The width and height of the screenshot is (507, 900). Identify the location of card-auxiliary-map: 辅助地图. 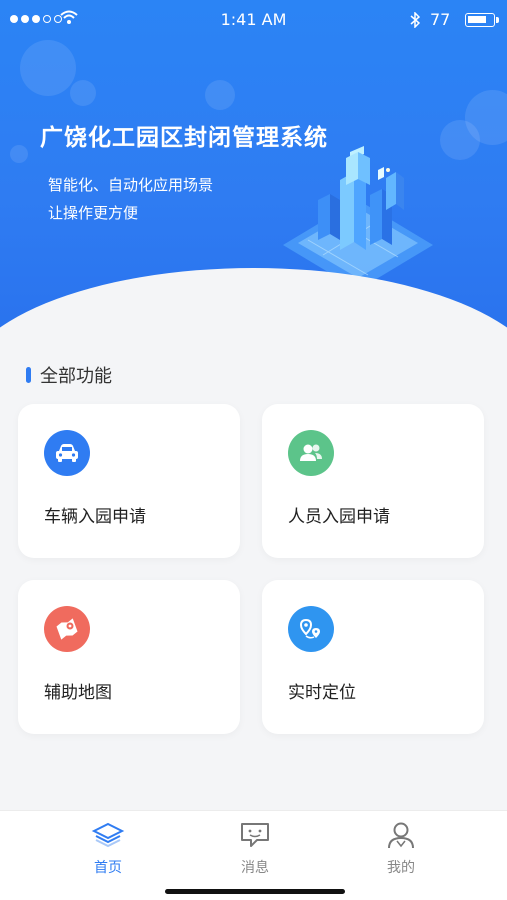
(129, 657).